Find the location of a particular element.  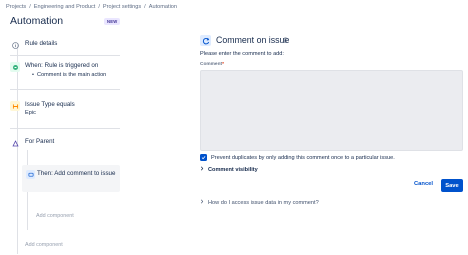

trigger-icon is located at coordinates (15, 67).